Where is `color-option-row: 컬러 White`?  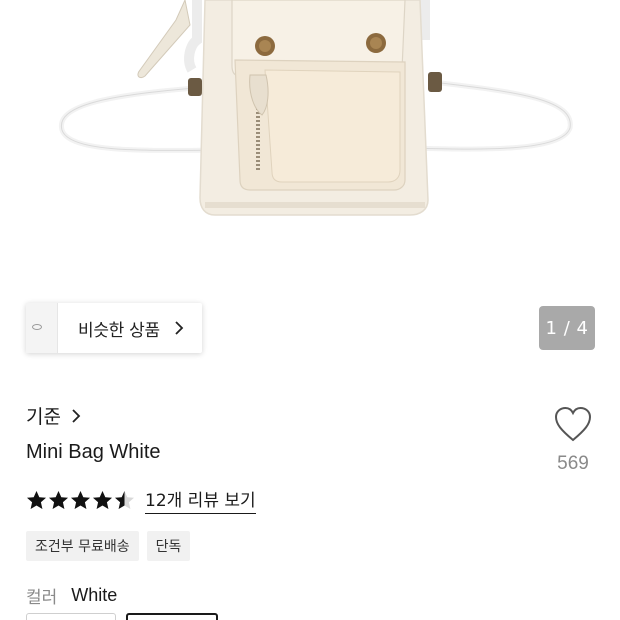
color-option-row: 컬러 White is located at coordinates (71, 595).